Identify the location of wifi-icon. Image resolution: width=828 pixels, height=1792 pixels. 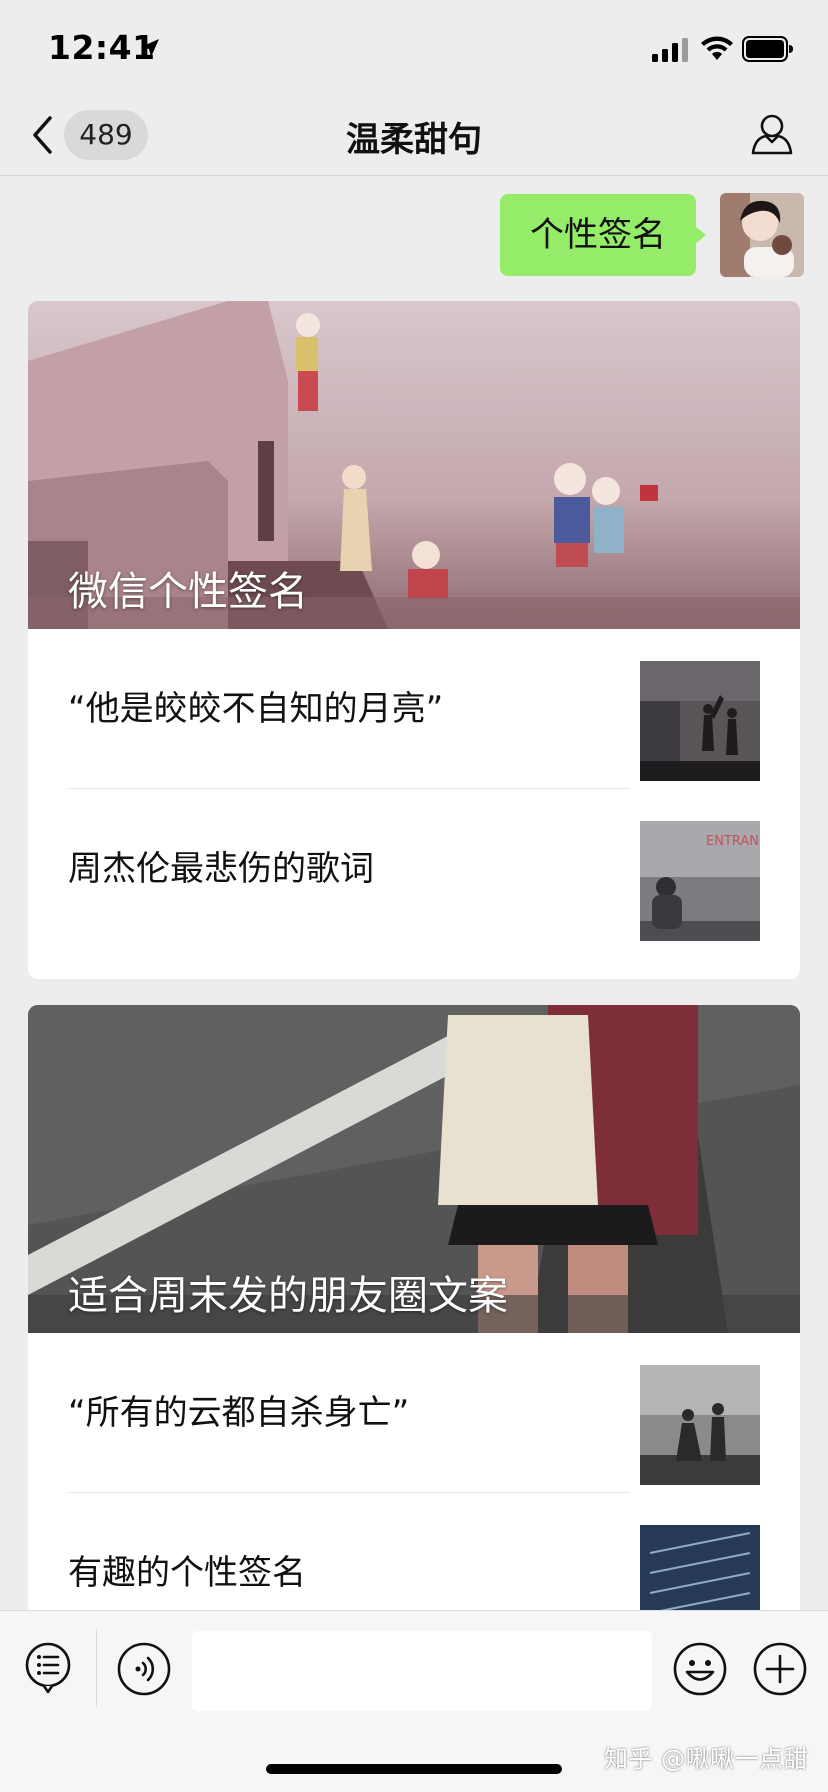
(717, 48).